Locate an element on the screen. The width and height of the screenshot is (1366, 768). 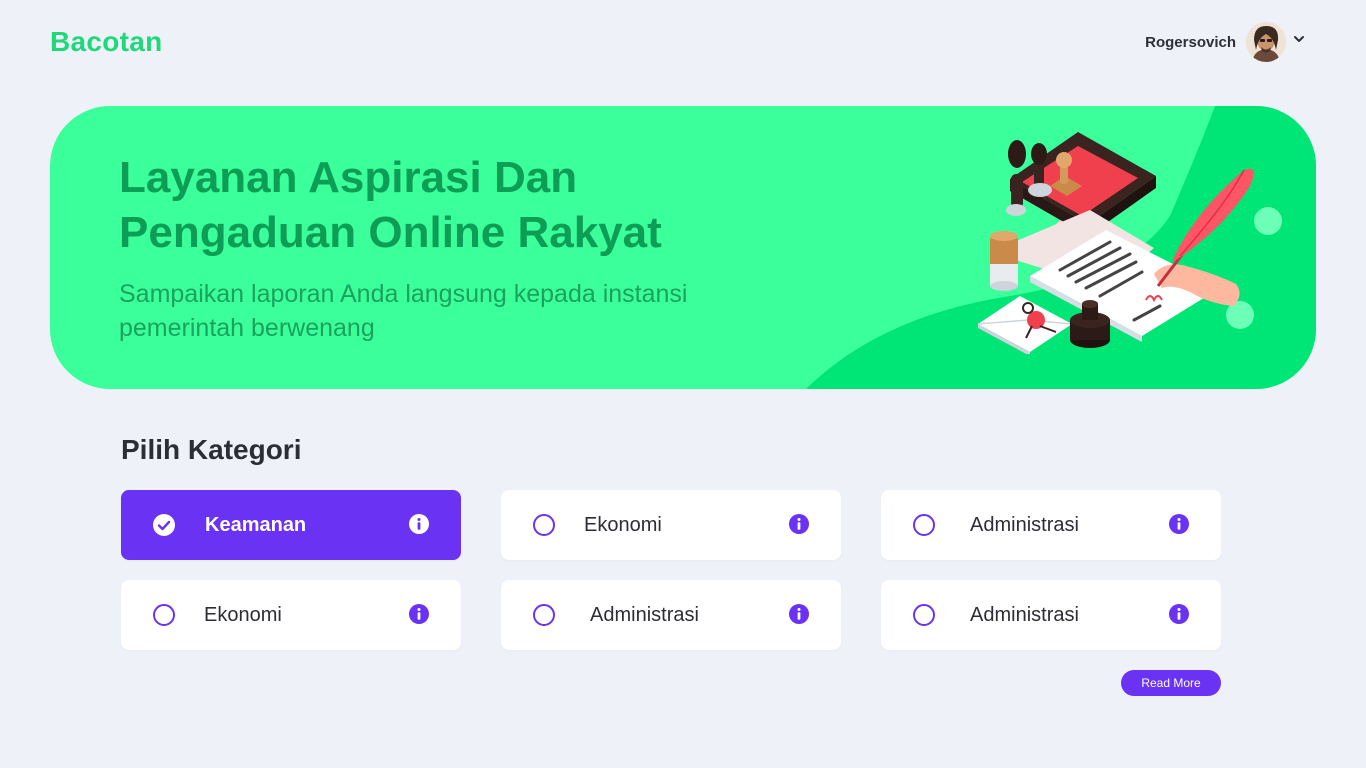
category-card: Keamanan is located at coordinates (291, 525).